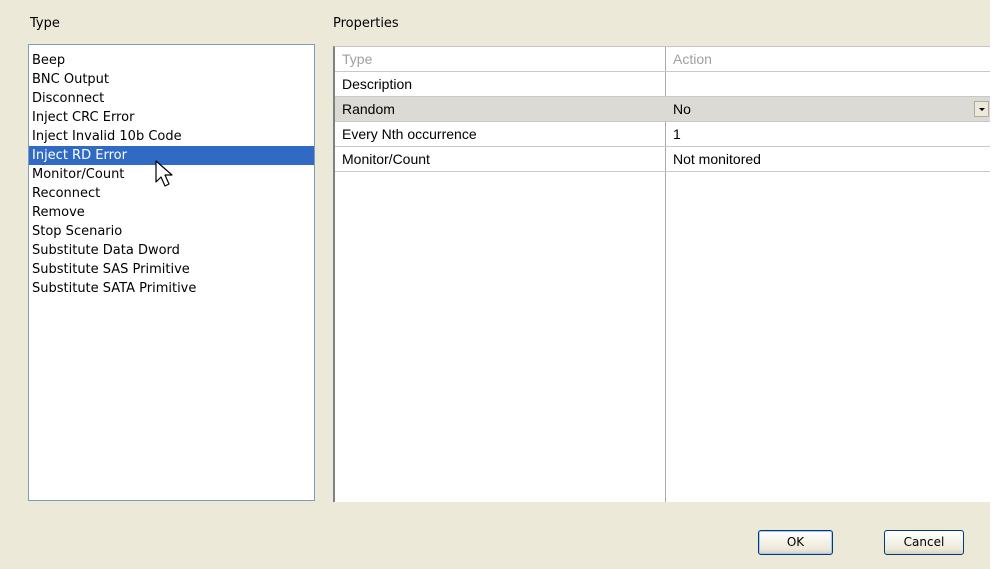 The image size is (997, 569). I want to click on property-name: Random, so click(368, 109).